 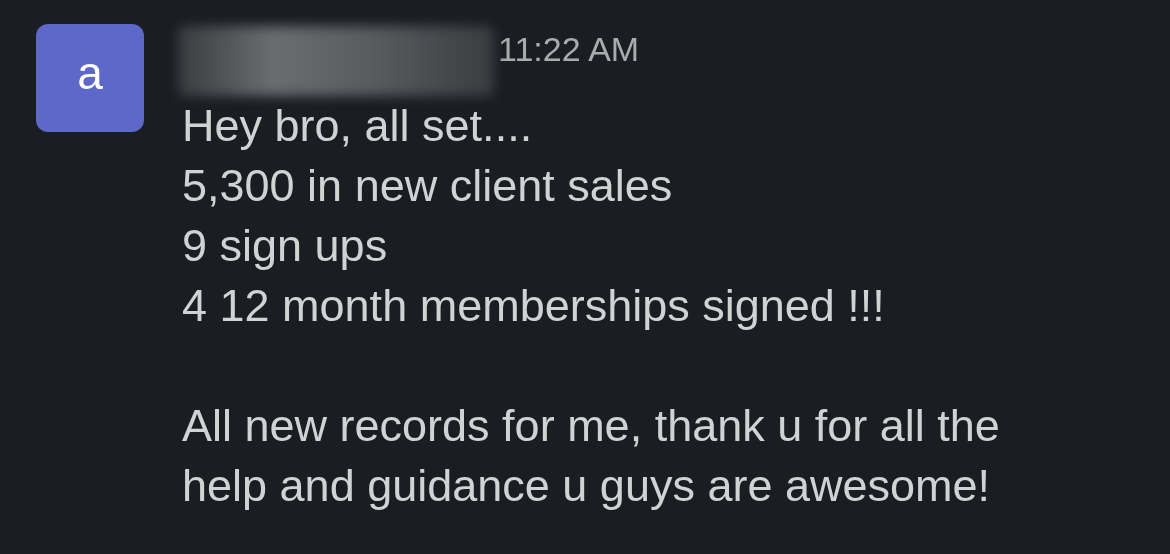 I want to click on message-line: All new records for me, thank u for all the, so click(x=591, y=426).